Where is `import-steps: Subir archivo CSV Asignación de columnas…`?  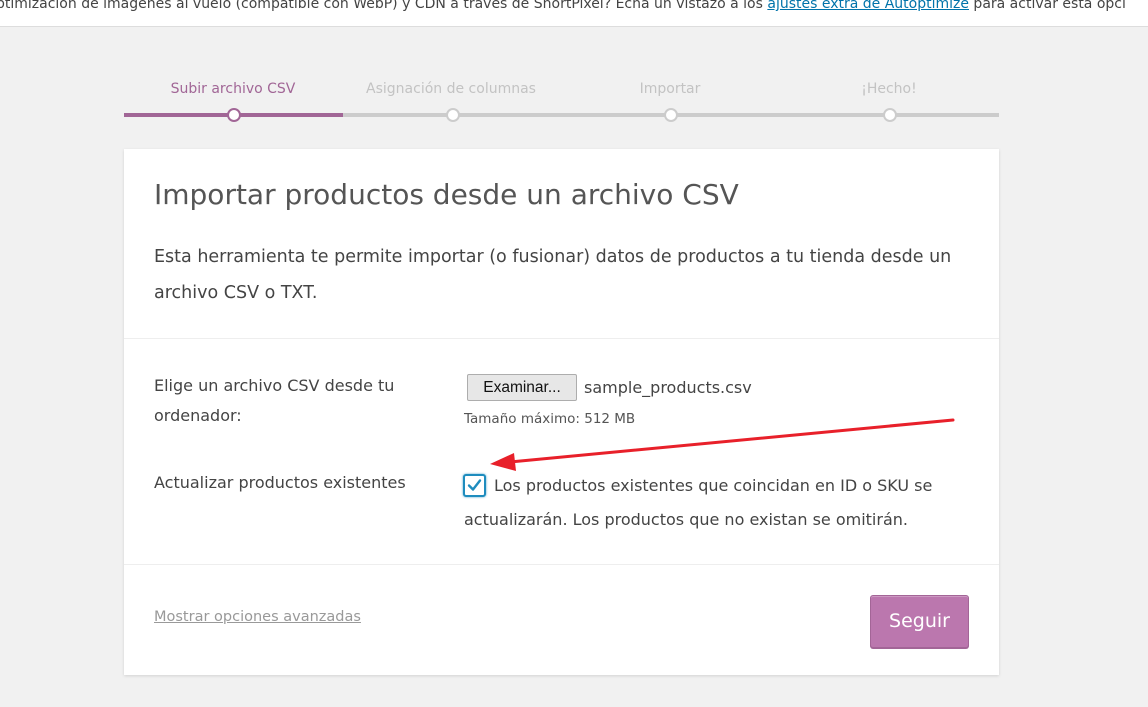
import-steps: Subir archivo CSV Asignación de columnas… is located at coordinates (561, 103).